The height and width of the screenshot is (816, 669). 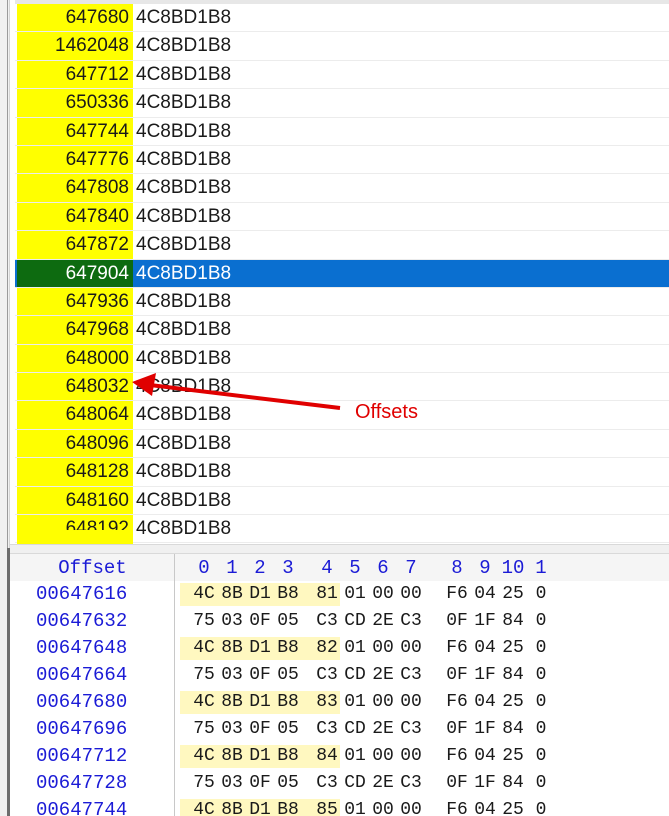 I want to click on pane-splitter, so click(x=339, y=549).